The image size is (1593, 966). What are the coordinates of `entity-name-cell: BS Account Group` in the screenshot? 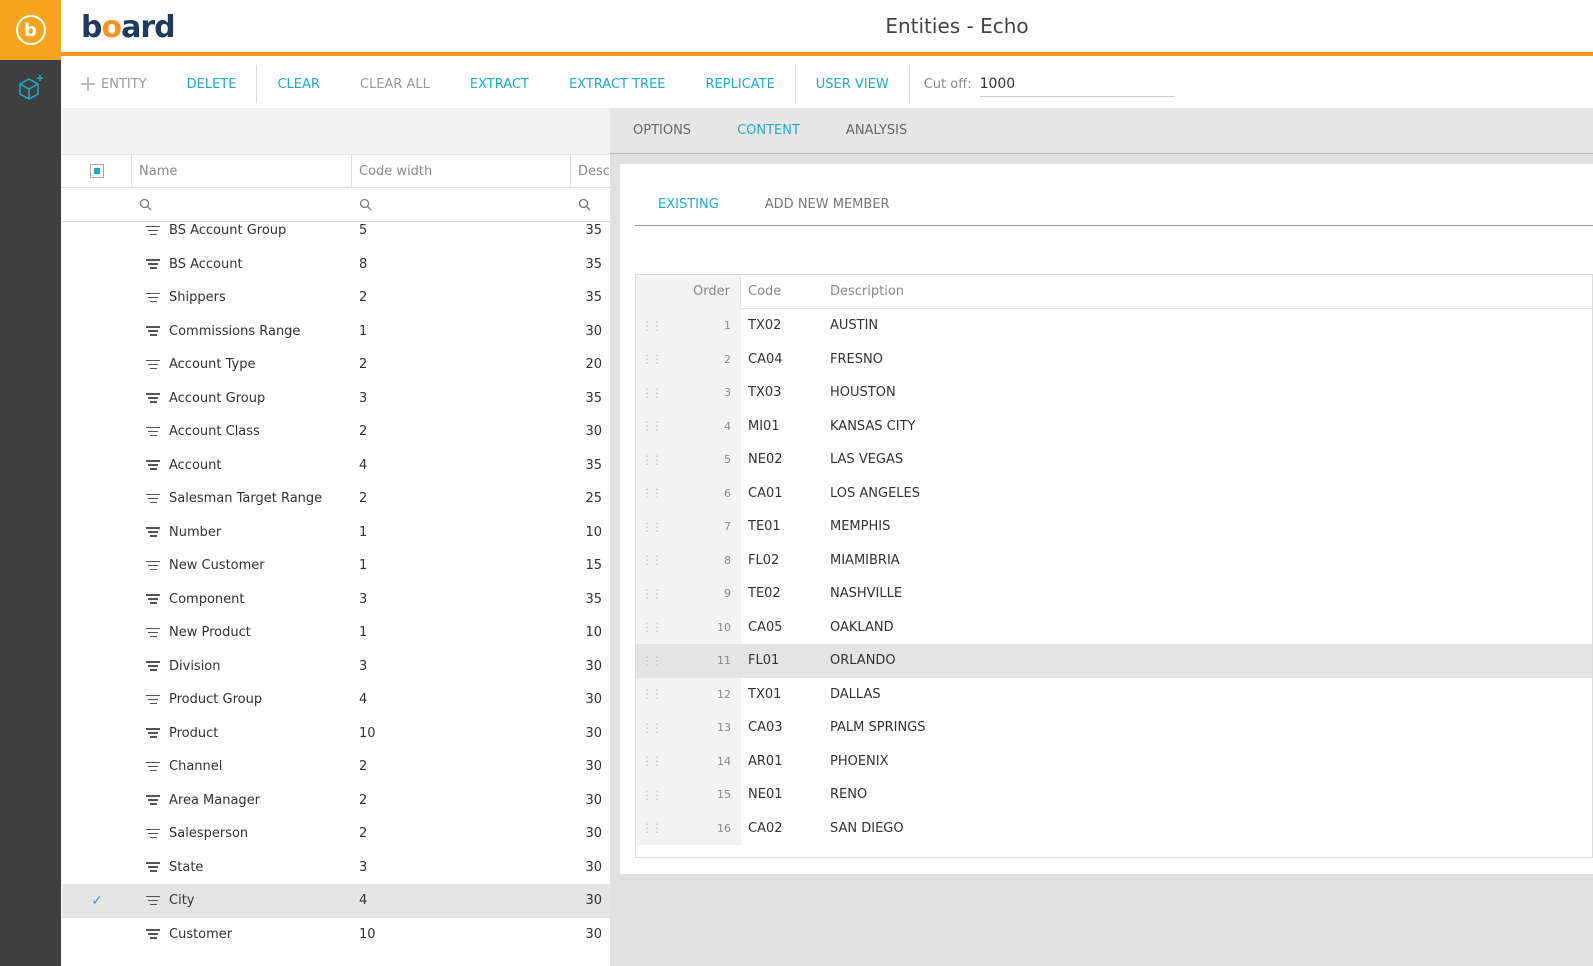 It's located at (242, 230).